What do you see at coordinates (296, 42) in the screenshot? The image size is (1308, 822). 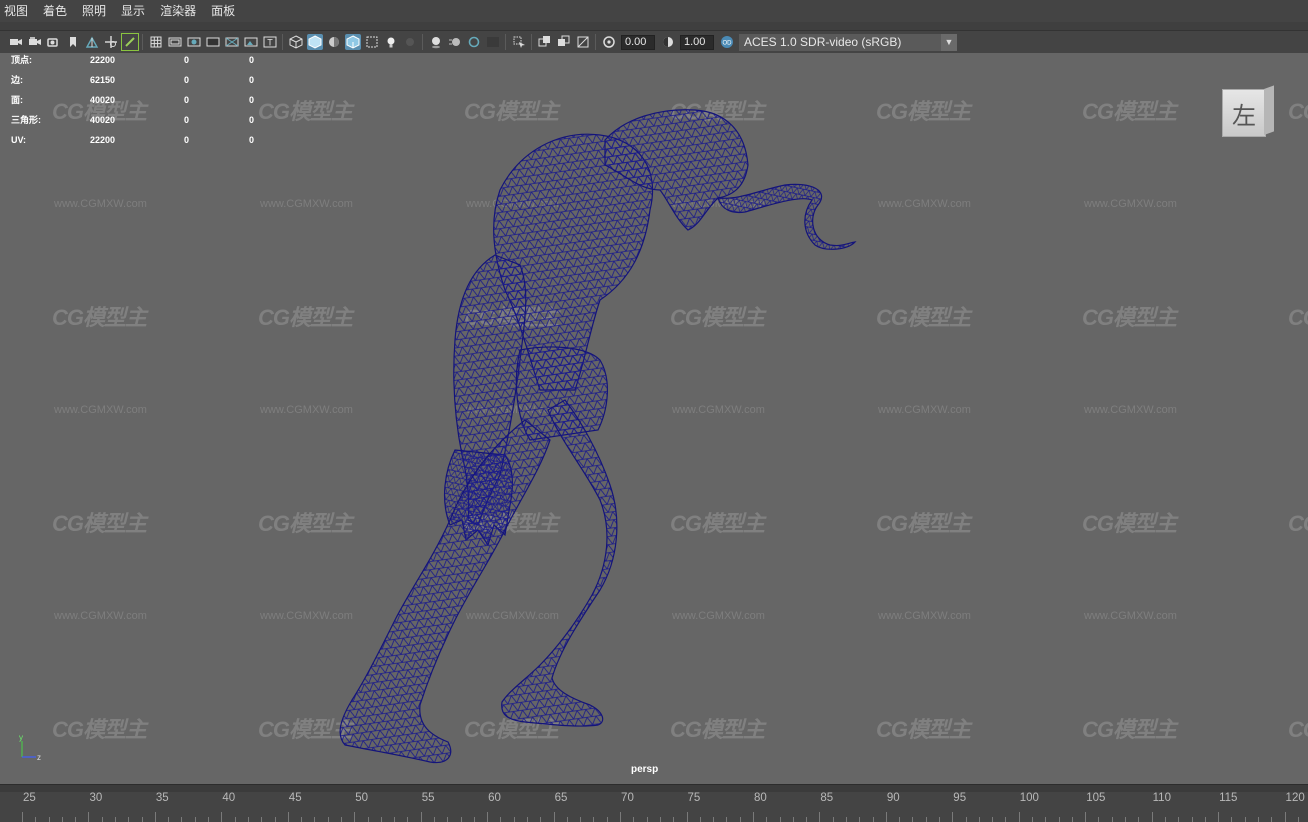 I see `wireframe-icon` at bounding box center [296, 42].